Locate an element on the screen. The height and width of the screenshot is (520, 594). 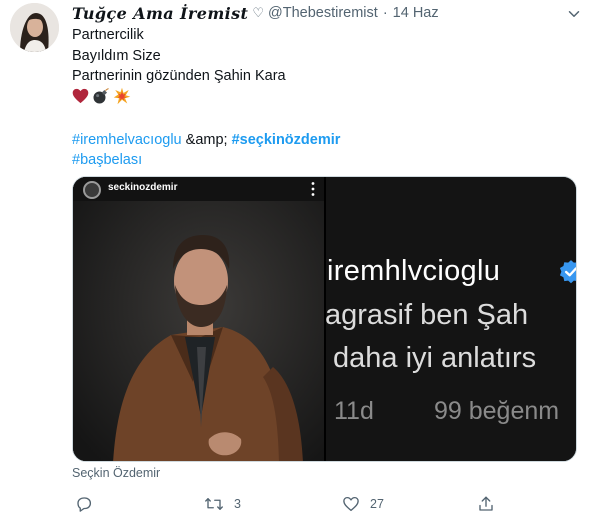
retweet-icon is located at coordinates (214, 504).